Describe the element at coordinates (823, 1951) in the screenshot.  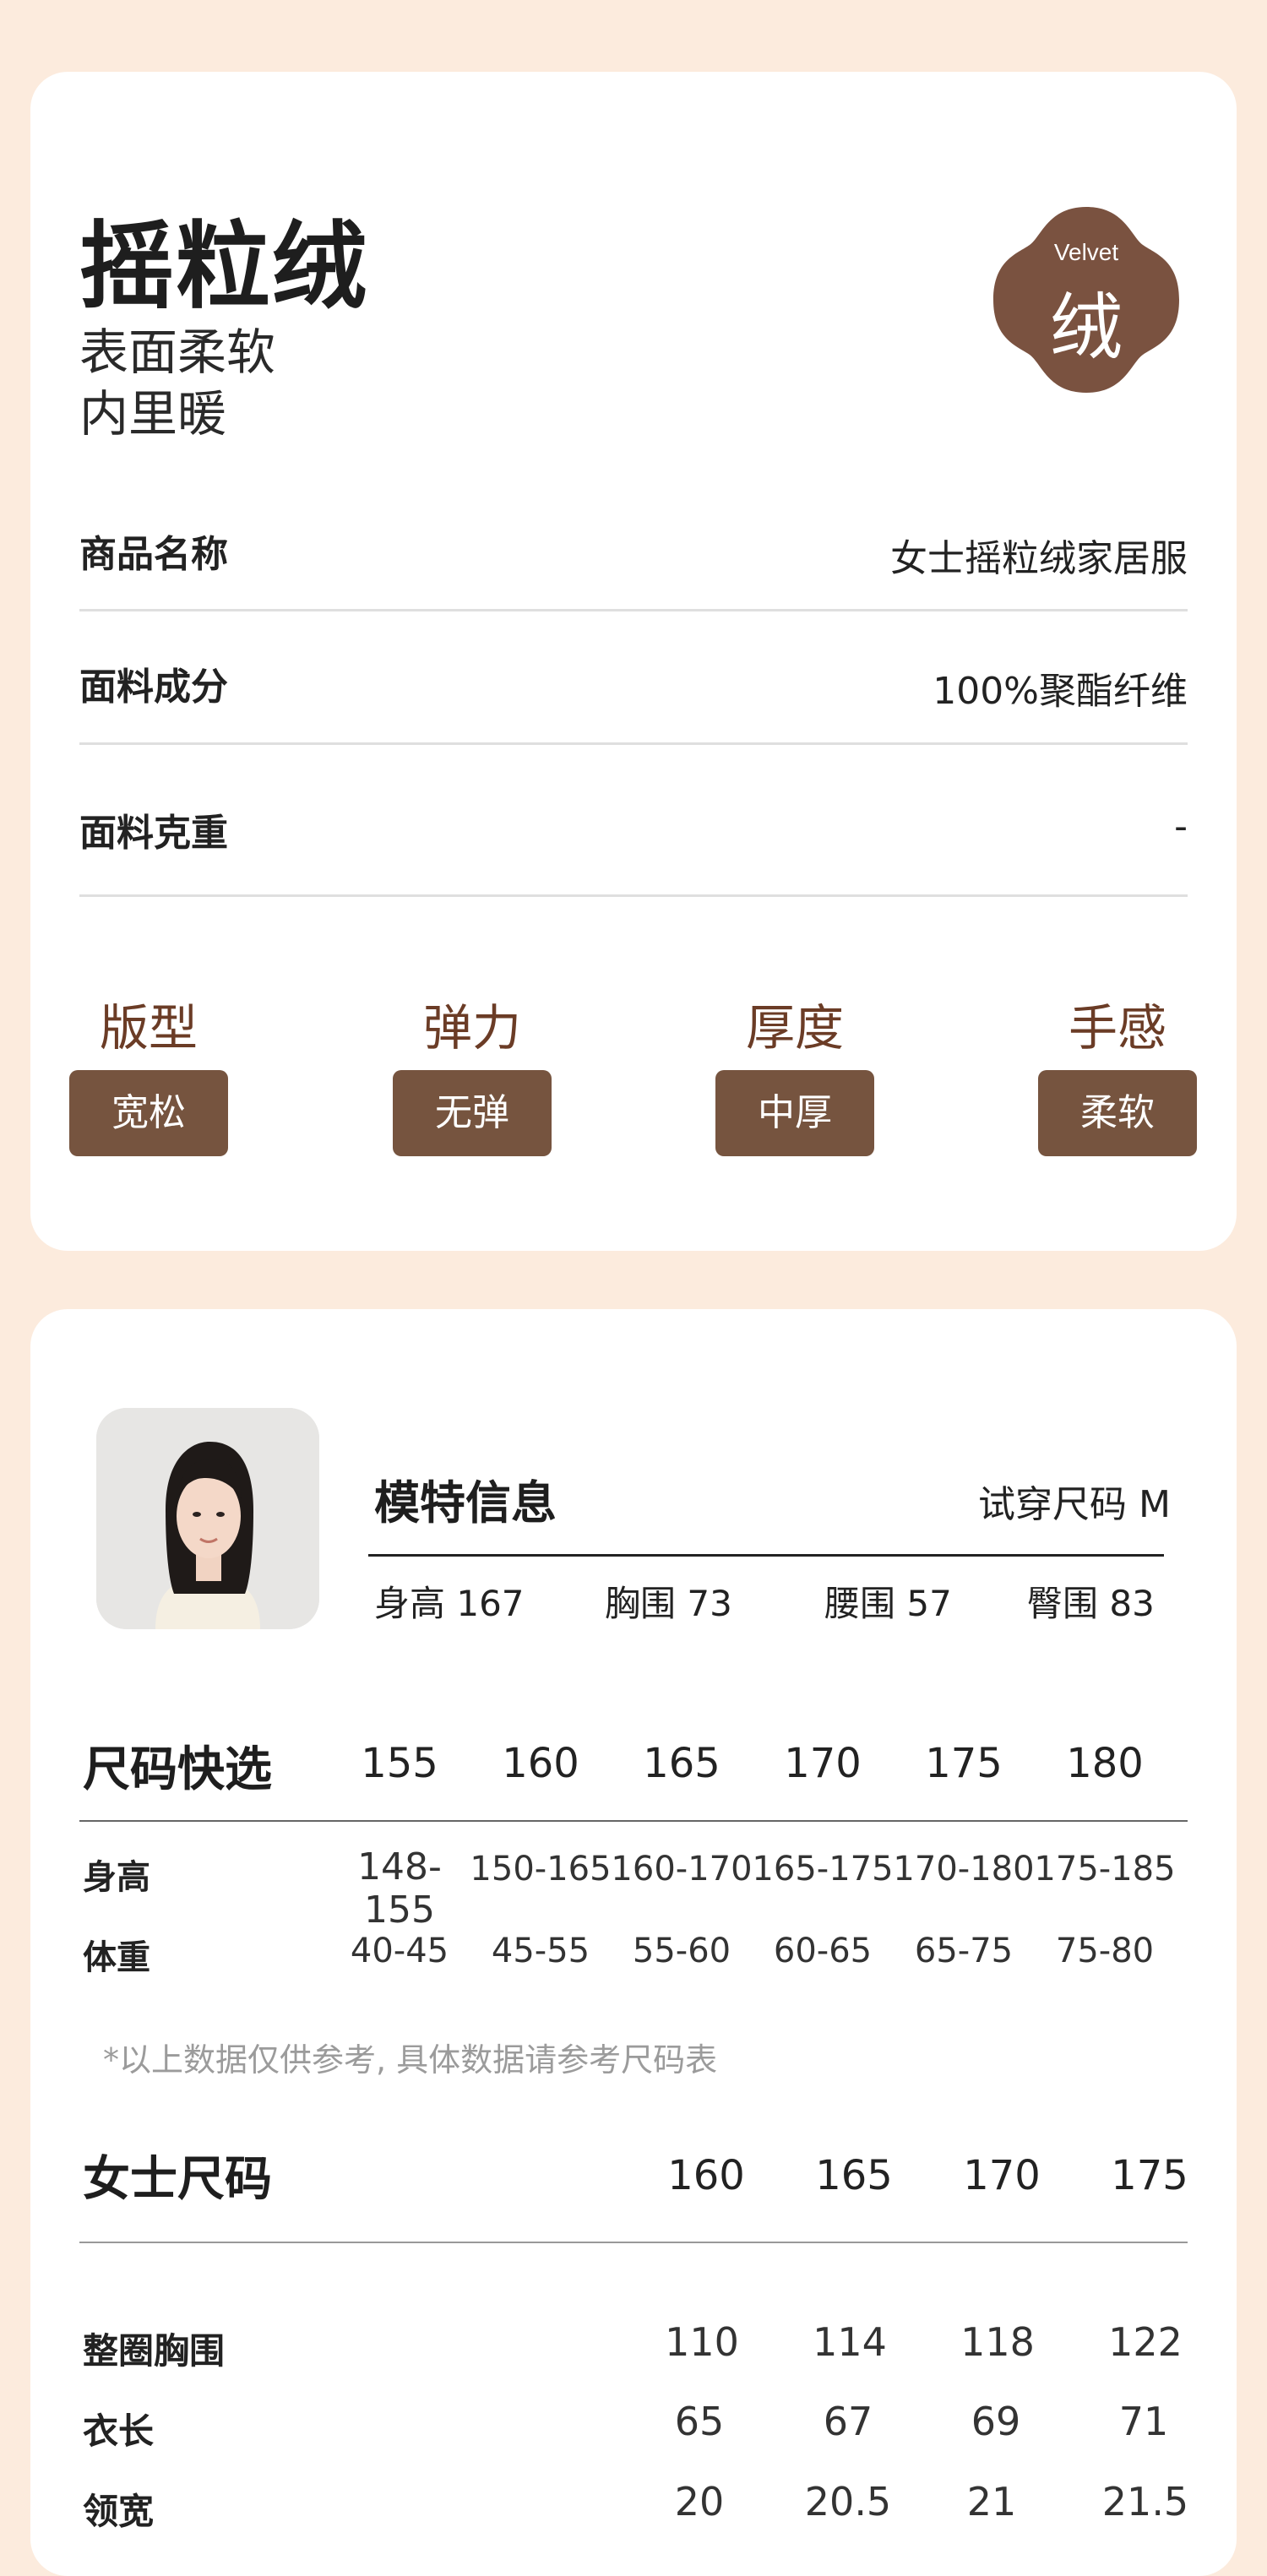
I see `size-cell: 60-65` at that location.